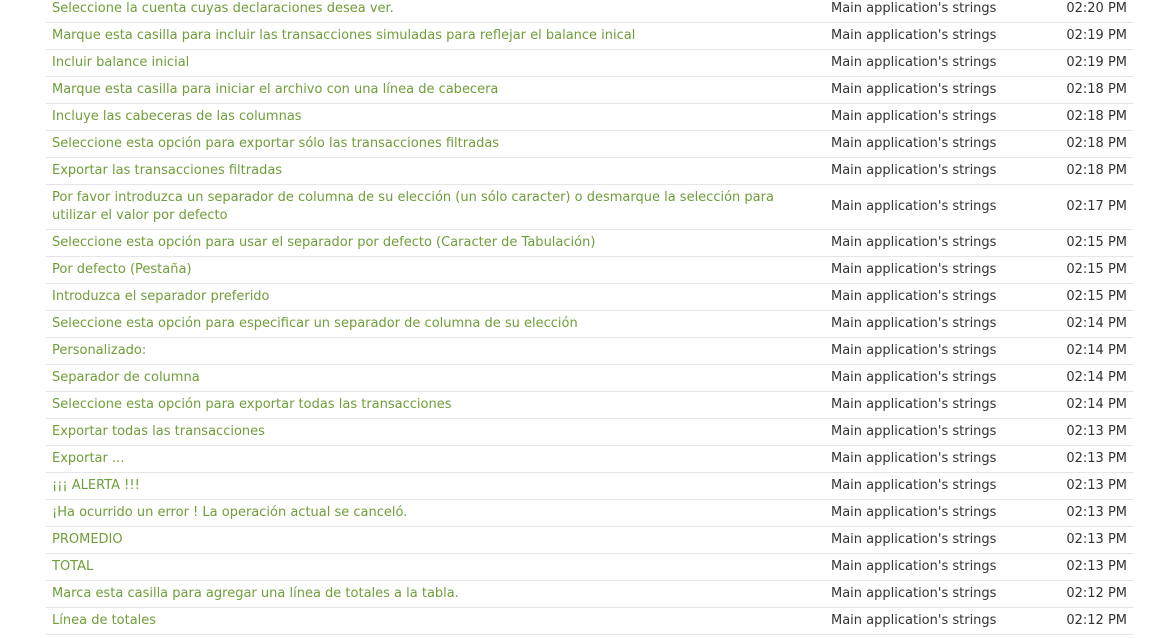 This screenshot has height=638, width=1155. Describe the element at coordinates (429, 117) in the screenshot. I see `string-link: Incluye las cabeceras de las columnas` at that location.